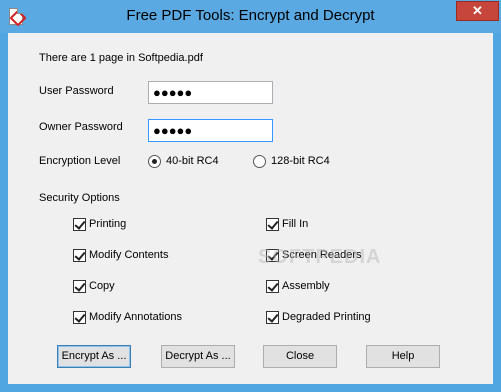  What do you see at coordinates (306, 286) in the screenshot?
I see `checkbox-label: Assembly` at bounding box center [306, 286].